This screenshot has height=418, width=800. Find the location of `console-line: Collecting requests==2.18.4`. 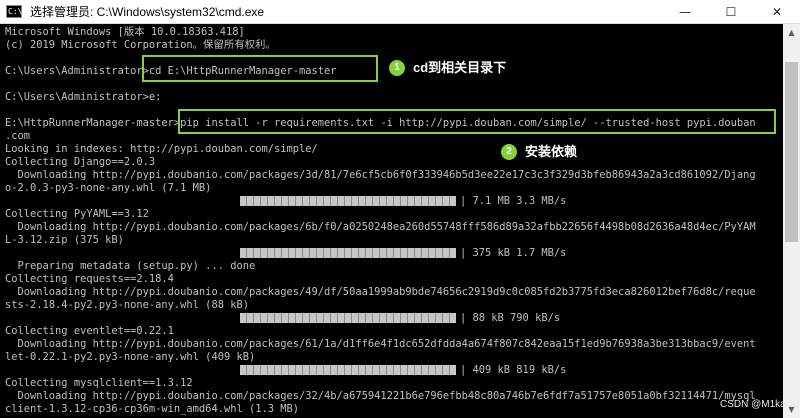

console-line: Collecting requests==2.18.4 is located at coordinates (89, 279).